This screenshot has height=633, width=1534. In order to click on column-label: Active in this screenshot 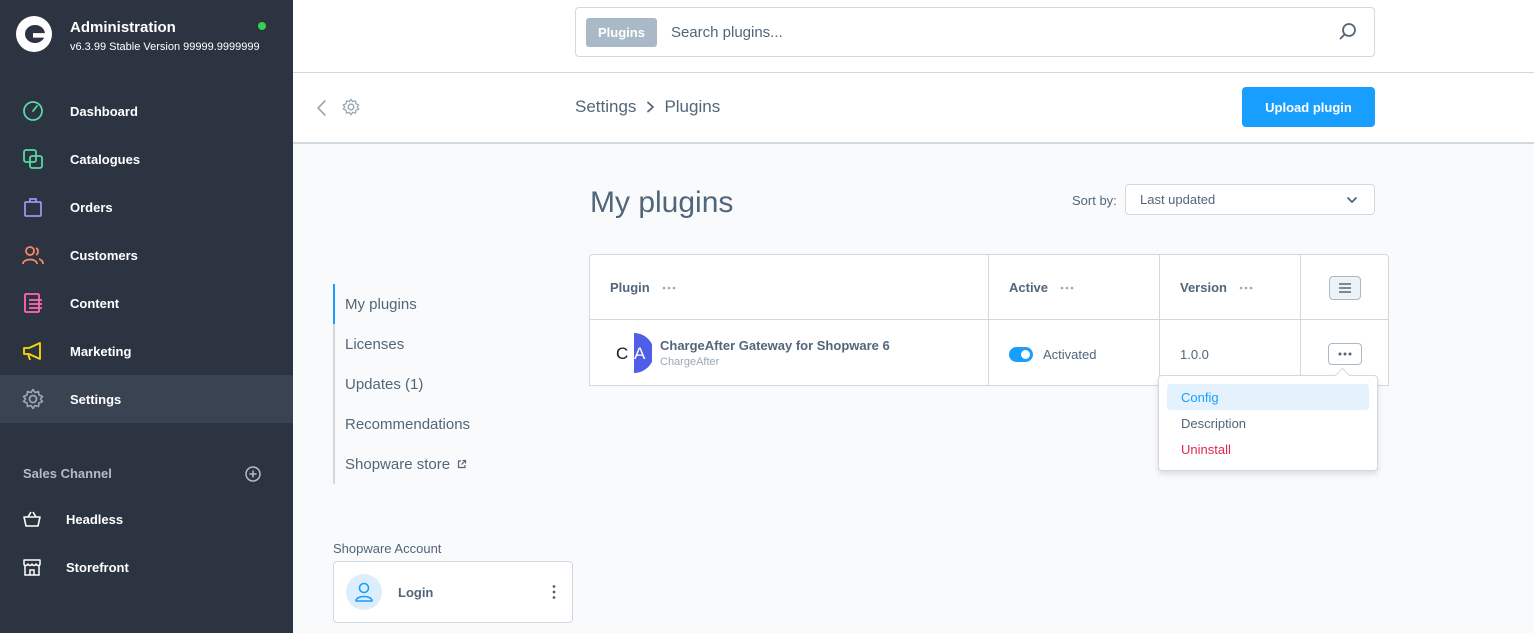, I will do `click(1029, 287)`.